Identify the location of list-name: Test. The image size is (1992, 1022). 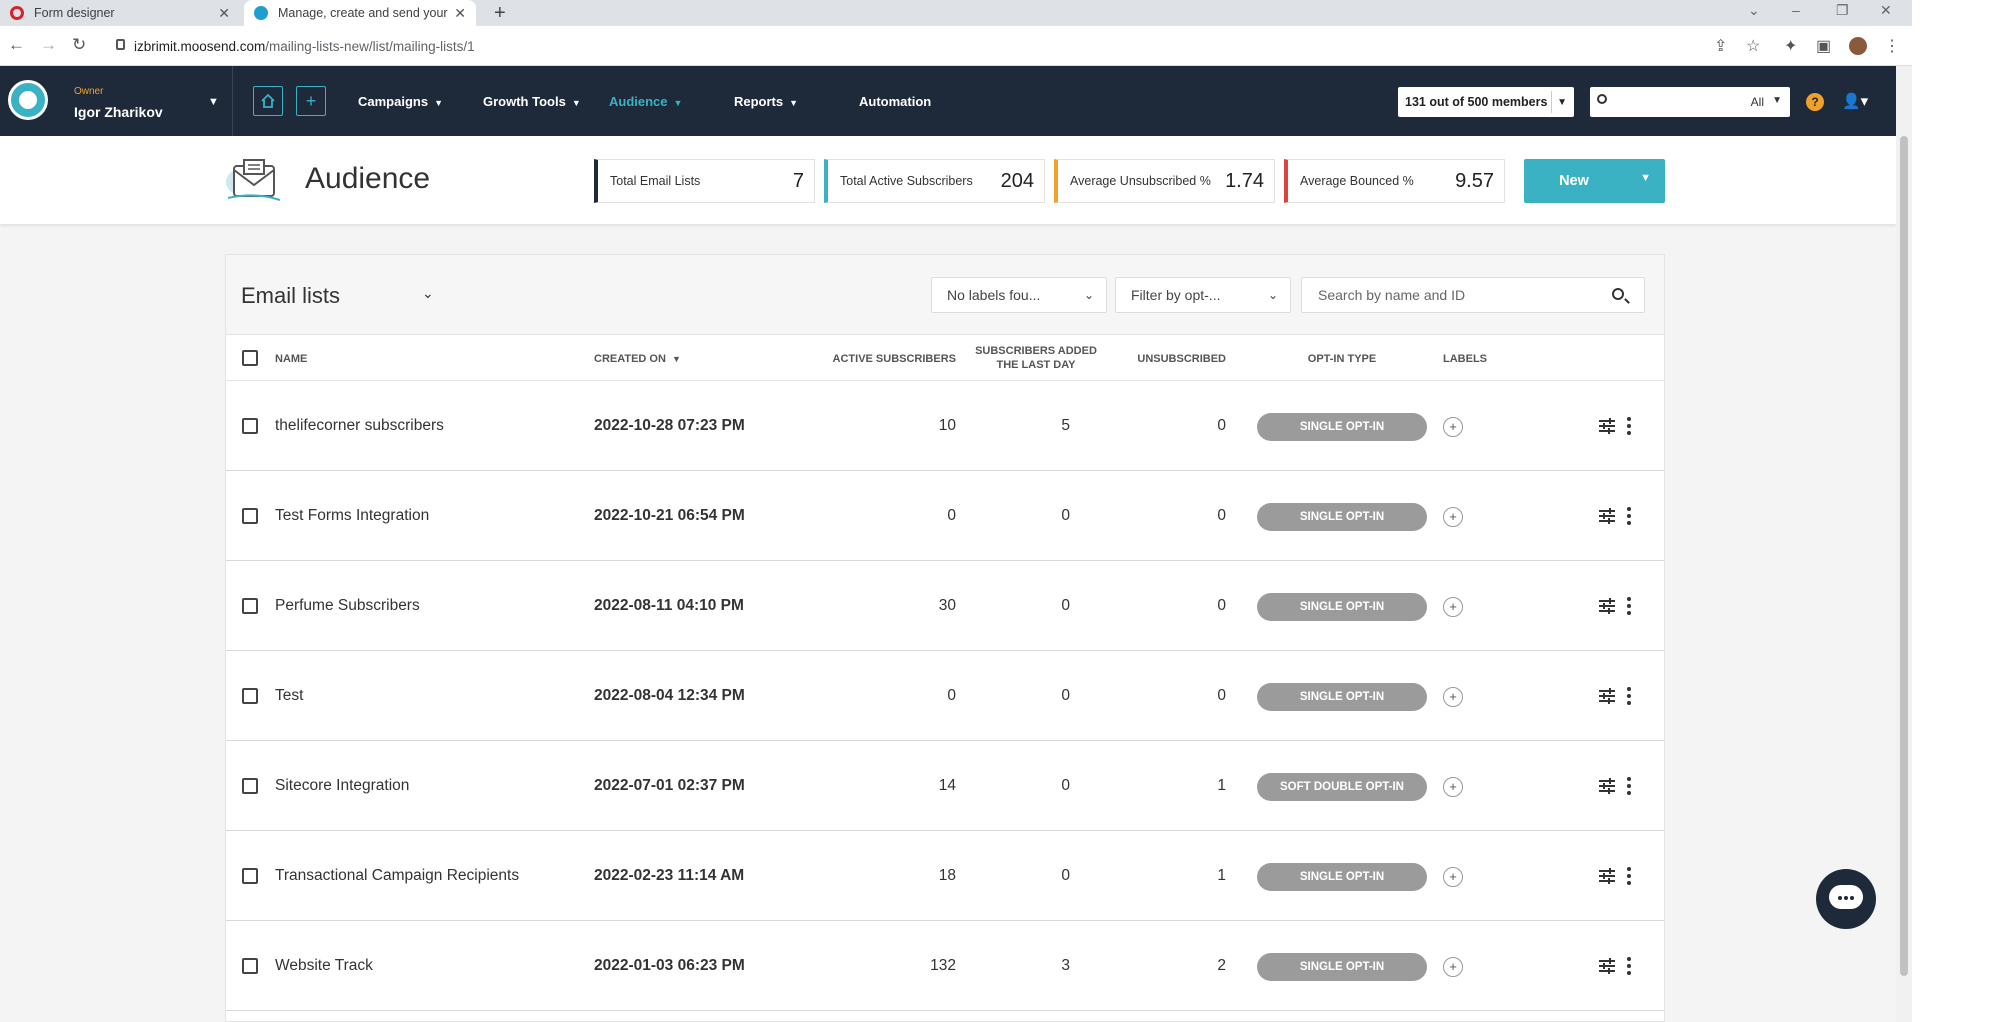
(289, 696).